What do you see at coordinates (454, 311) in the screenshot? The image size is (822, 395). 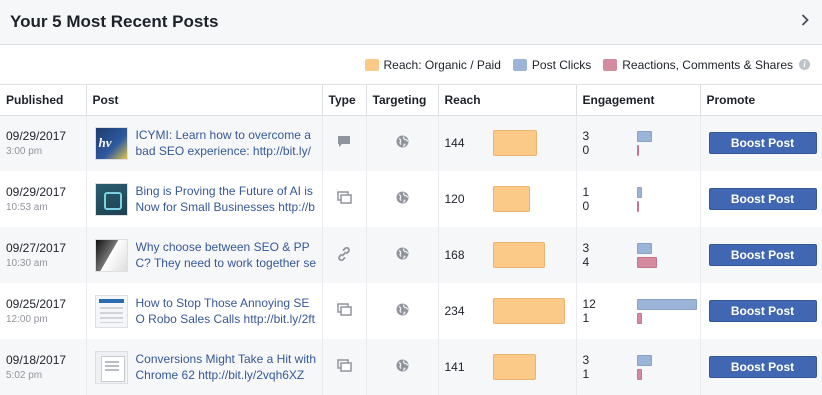 I see `reach-value: 234` at bounding box center [454, 311].